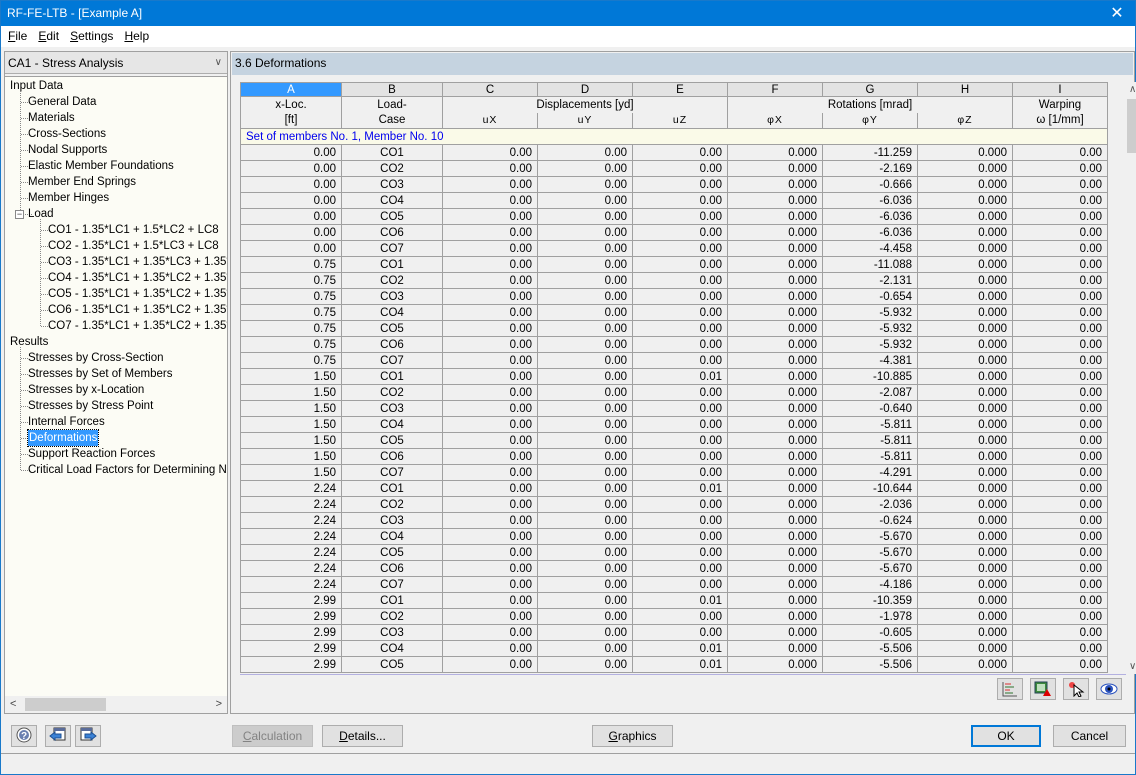 This screenshot has height=775, width=1136. Describe the element at coordinates (1132, 89) in the screenshot. I see `scroll-up-icon: ∧` at that location.